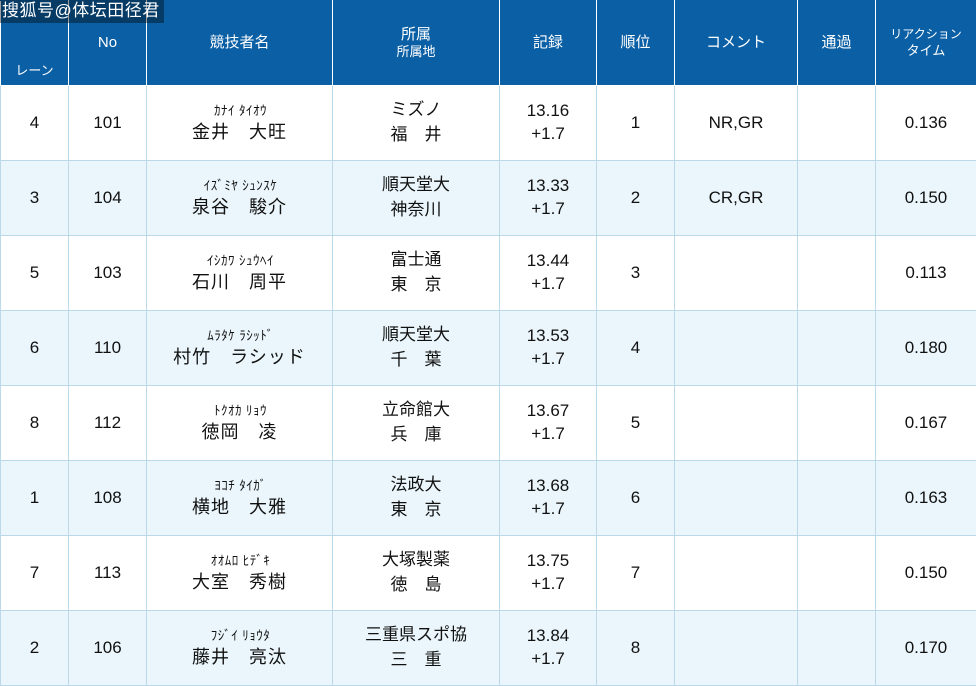 The image size is (976, 686). I want to click on record: 13.75+1.7, so click(548, 573).